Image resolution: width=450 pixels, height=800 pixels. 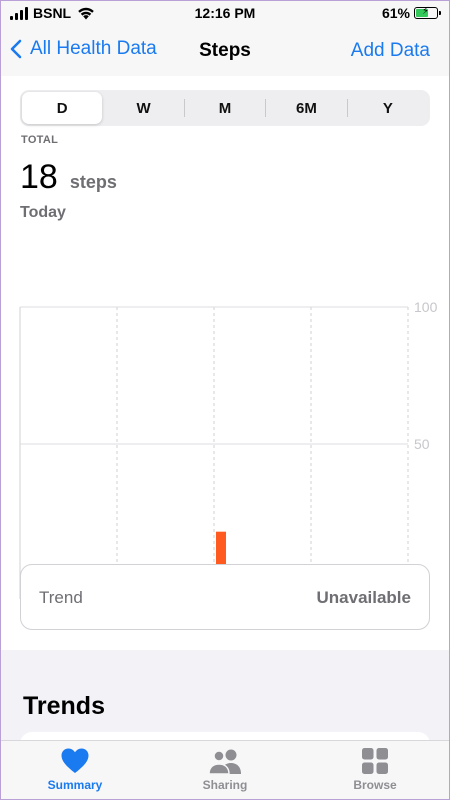 I want to click on time-range-segmented-control: D W M 6M Y, so click(x=225, y=108).